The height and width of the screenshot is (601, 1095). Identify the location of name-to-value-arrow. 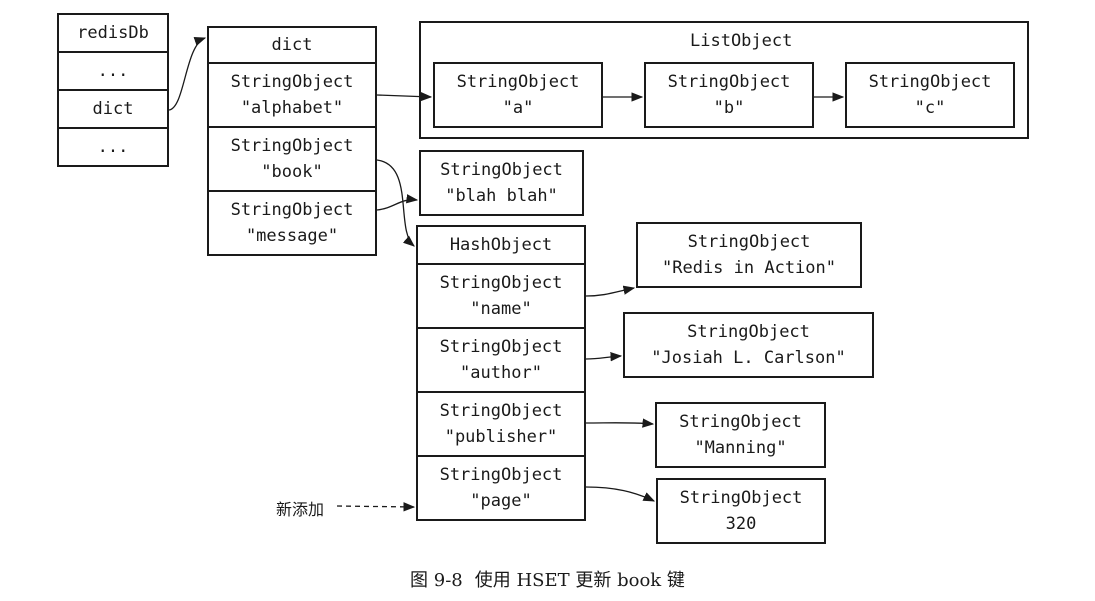
(610, 291).